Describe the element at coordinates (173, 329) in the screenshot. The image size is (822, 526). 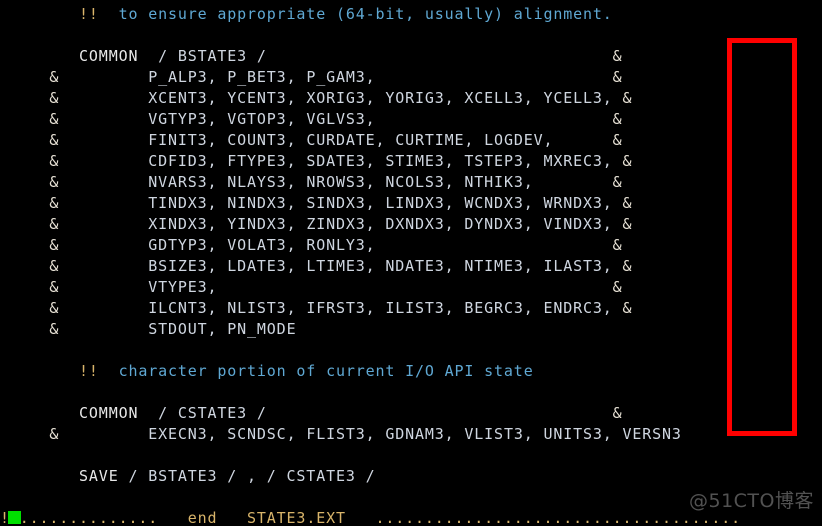
I see `code-line: & STDOUT, PN_MODE` at that location.